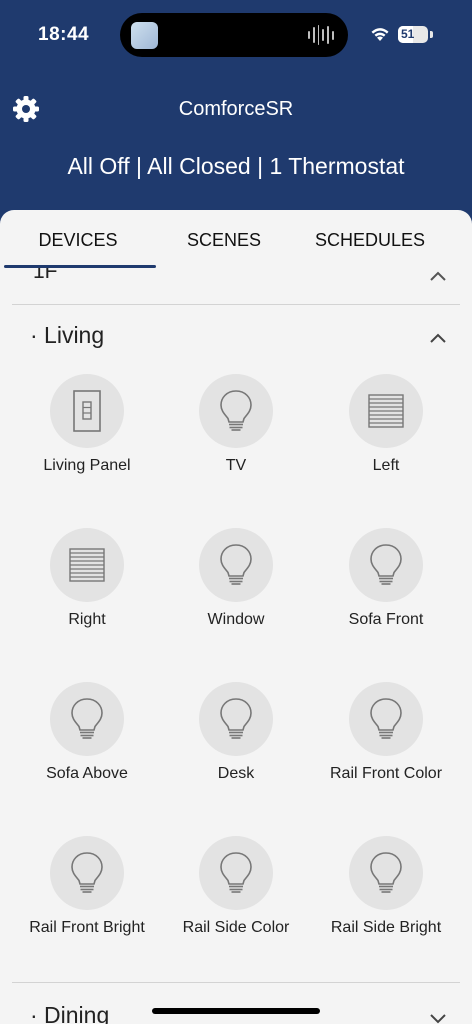 This screenshot has height=1024, width=472. What do you see at coordinates (224, 240) in the screenshot?
I see `tab-scenes: SCENES` at bounding box center [224, 240].